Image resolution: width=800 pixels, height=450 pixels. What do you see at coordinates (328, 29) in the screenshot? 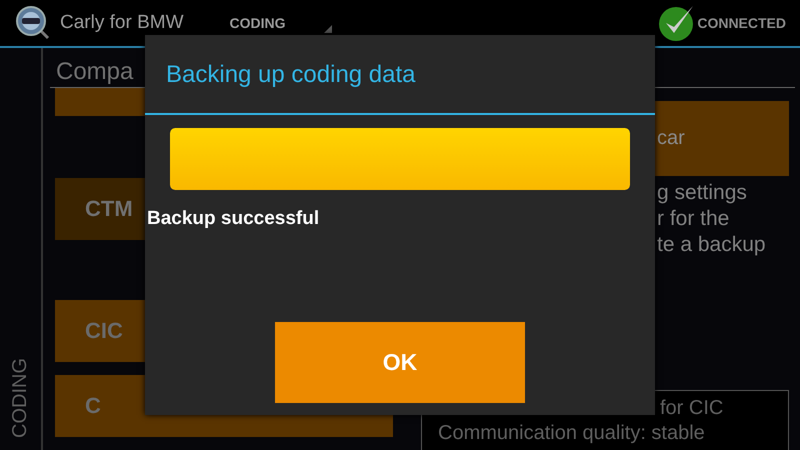
I see `dropdown-indicator-icon` at bounding box center [328, 29].